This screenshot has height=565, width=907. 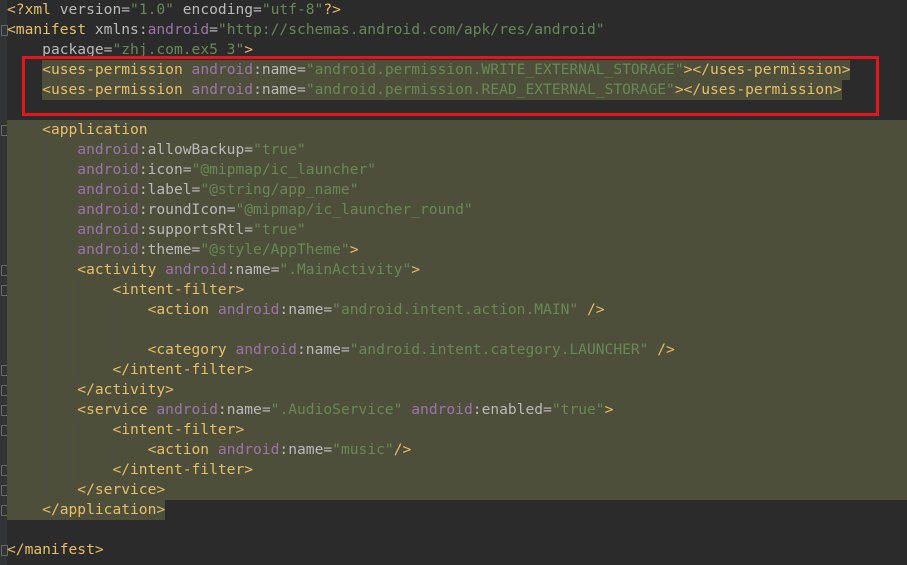 What do you see at coordinates (86, 490) in the screenshot?
I see `code-line: </service>` at bounding box center [86, 490].